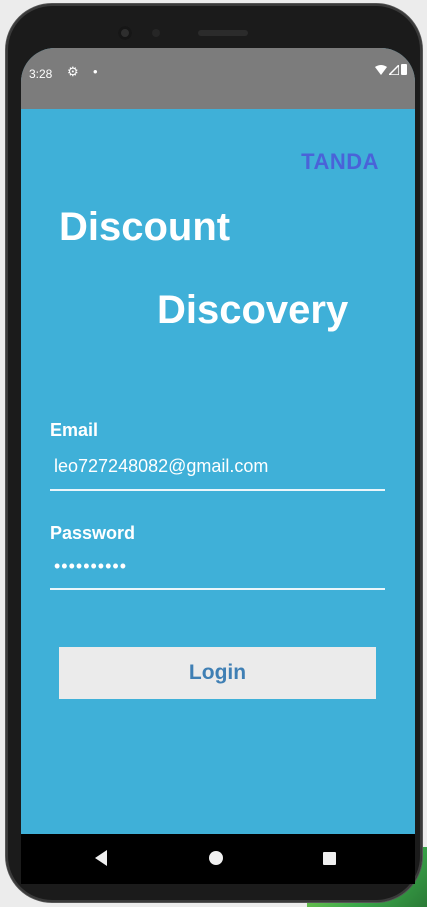 The height and width of the screenshot is (907, 427). What do you see at coordinates (93, 533) in the screenshot?
I see `password-label: Password` at bounding box center [93, 533].